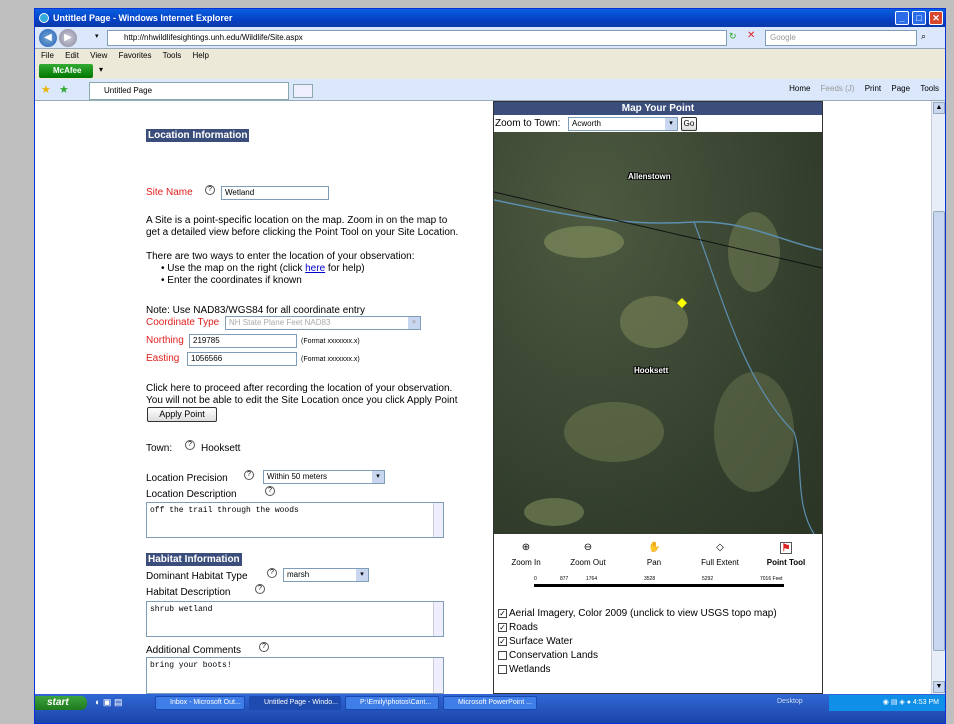 This screenshot has width=954, height=724. I want to click on zoom-town-value: Acworth, so click(586, 123).